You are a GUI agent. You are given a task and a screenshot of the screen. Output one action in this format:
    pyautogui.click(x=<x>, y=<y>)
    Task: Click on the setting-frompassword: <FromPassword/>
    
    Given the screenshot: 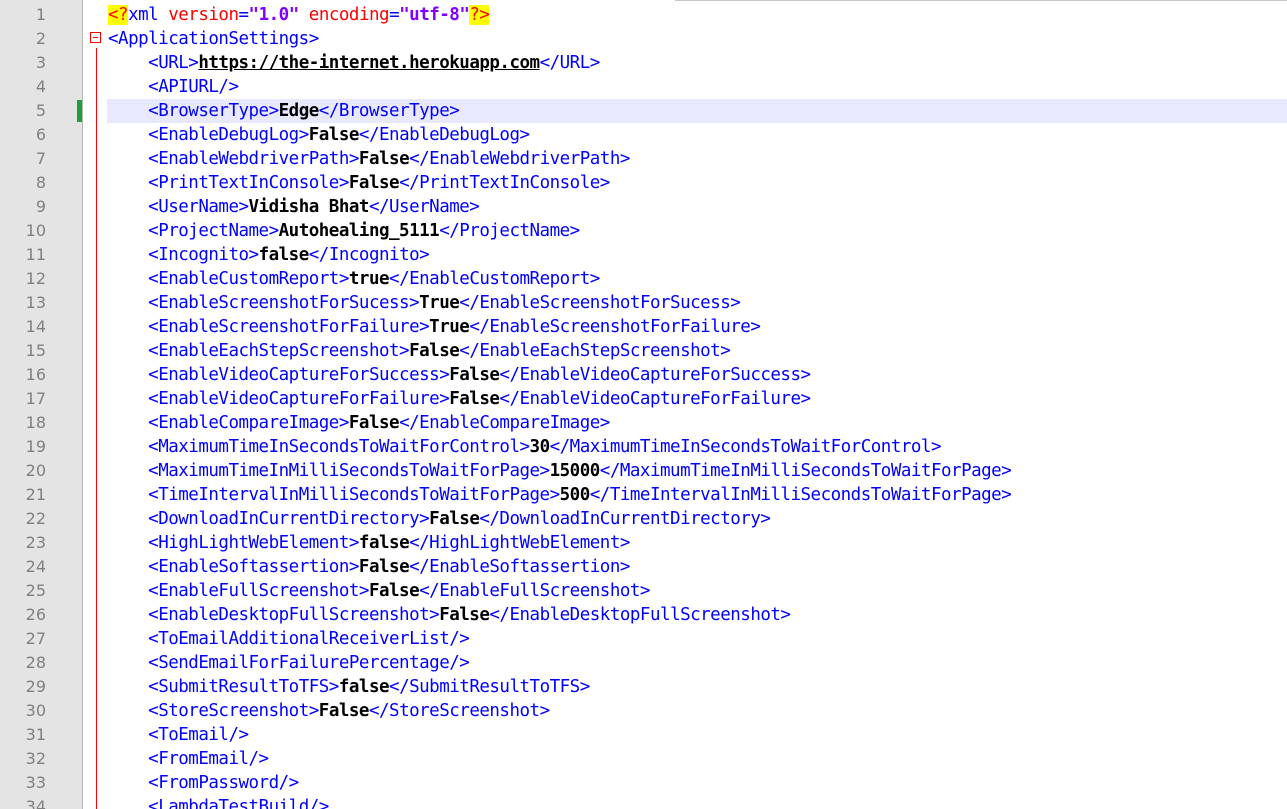 What is the action you would take?
    pyautogui.click(x=203, y=783)
    